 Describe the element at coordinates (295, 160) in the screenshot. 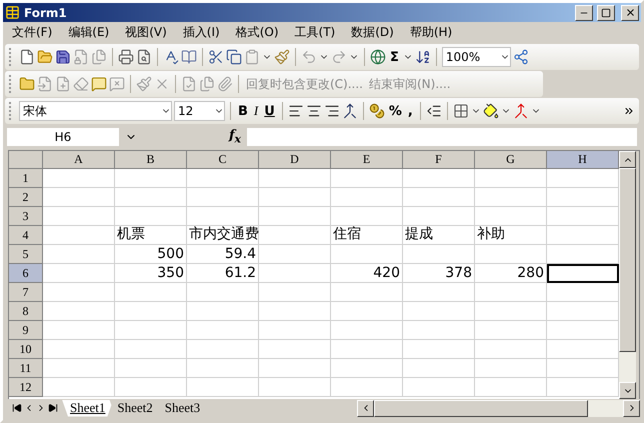

I see `column-header: D` at that location.